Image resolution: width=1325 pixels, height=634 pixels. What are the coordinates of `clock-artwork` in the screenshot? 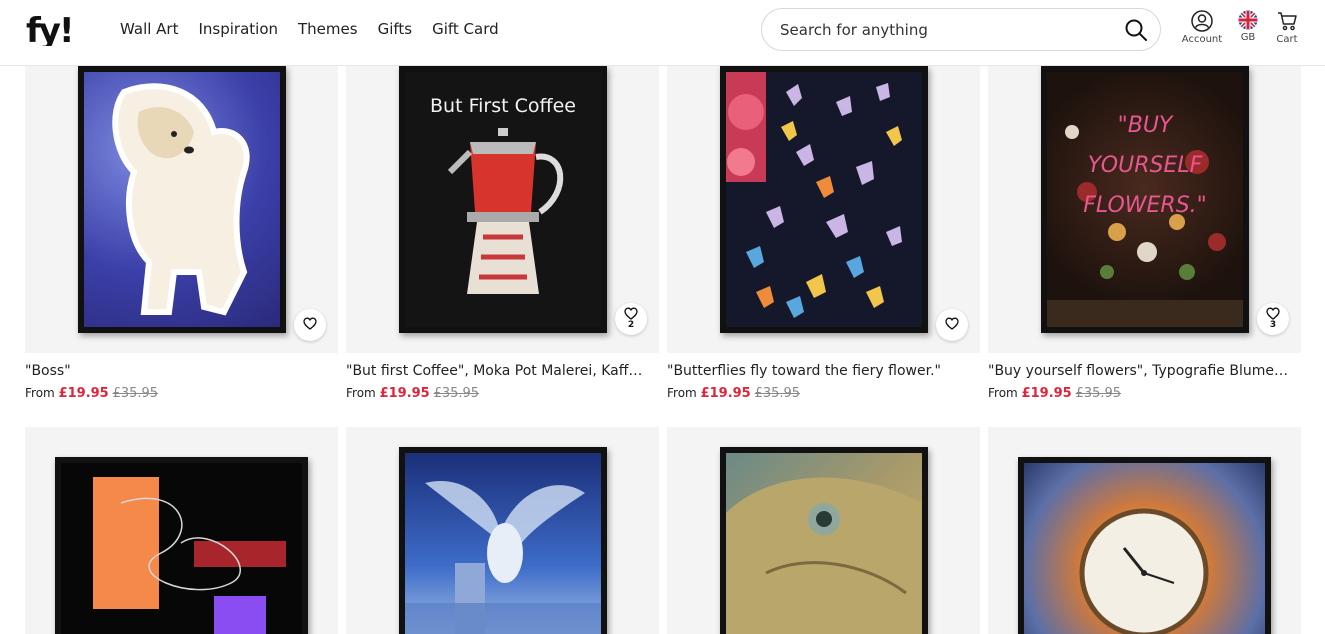 It's located at (1144, 571).